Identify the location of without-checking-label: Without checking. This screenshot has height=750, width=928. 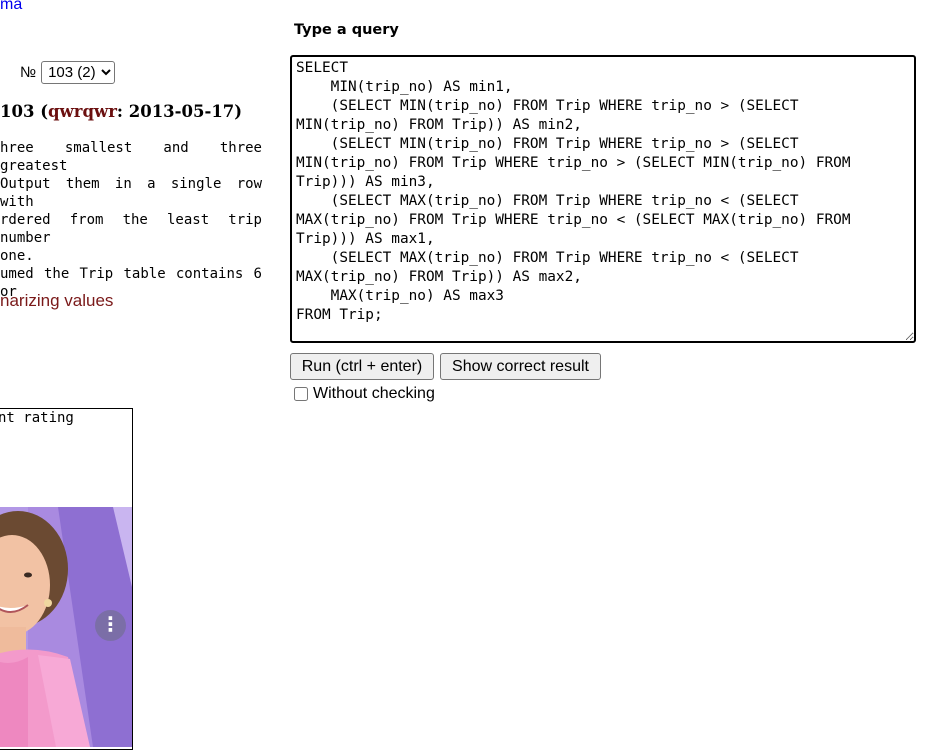
(374, 393).